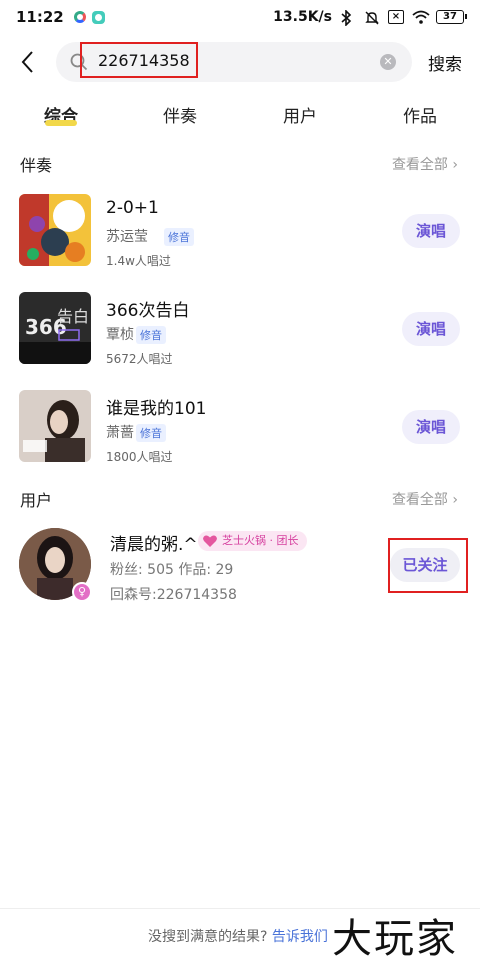  What do you see at coordinates (173, 595) in the screenshot?
I see `user-id: 回森号:226714358` at bounding box center [173, 595].